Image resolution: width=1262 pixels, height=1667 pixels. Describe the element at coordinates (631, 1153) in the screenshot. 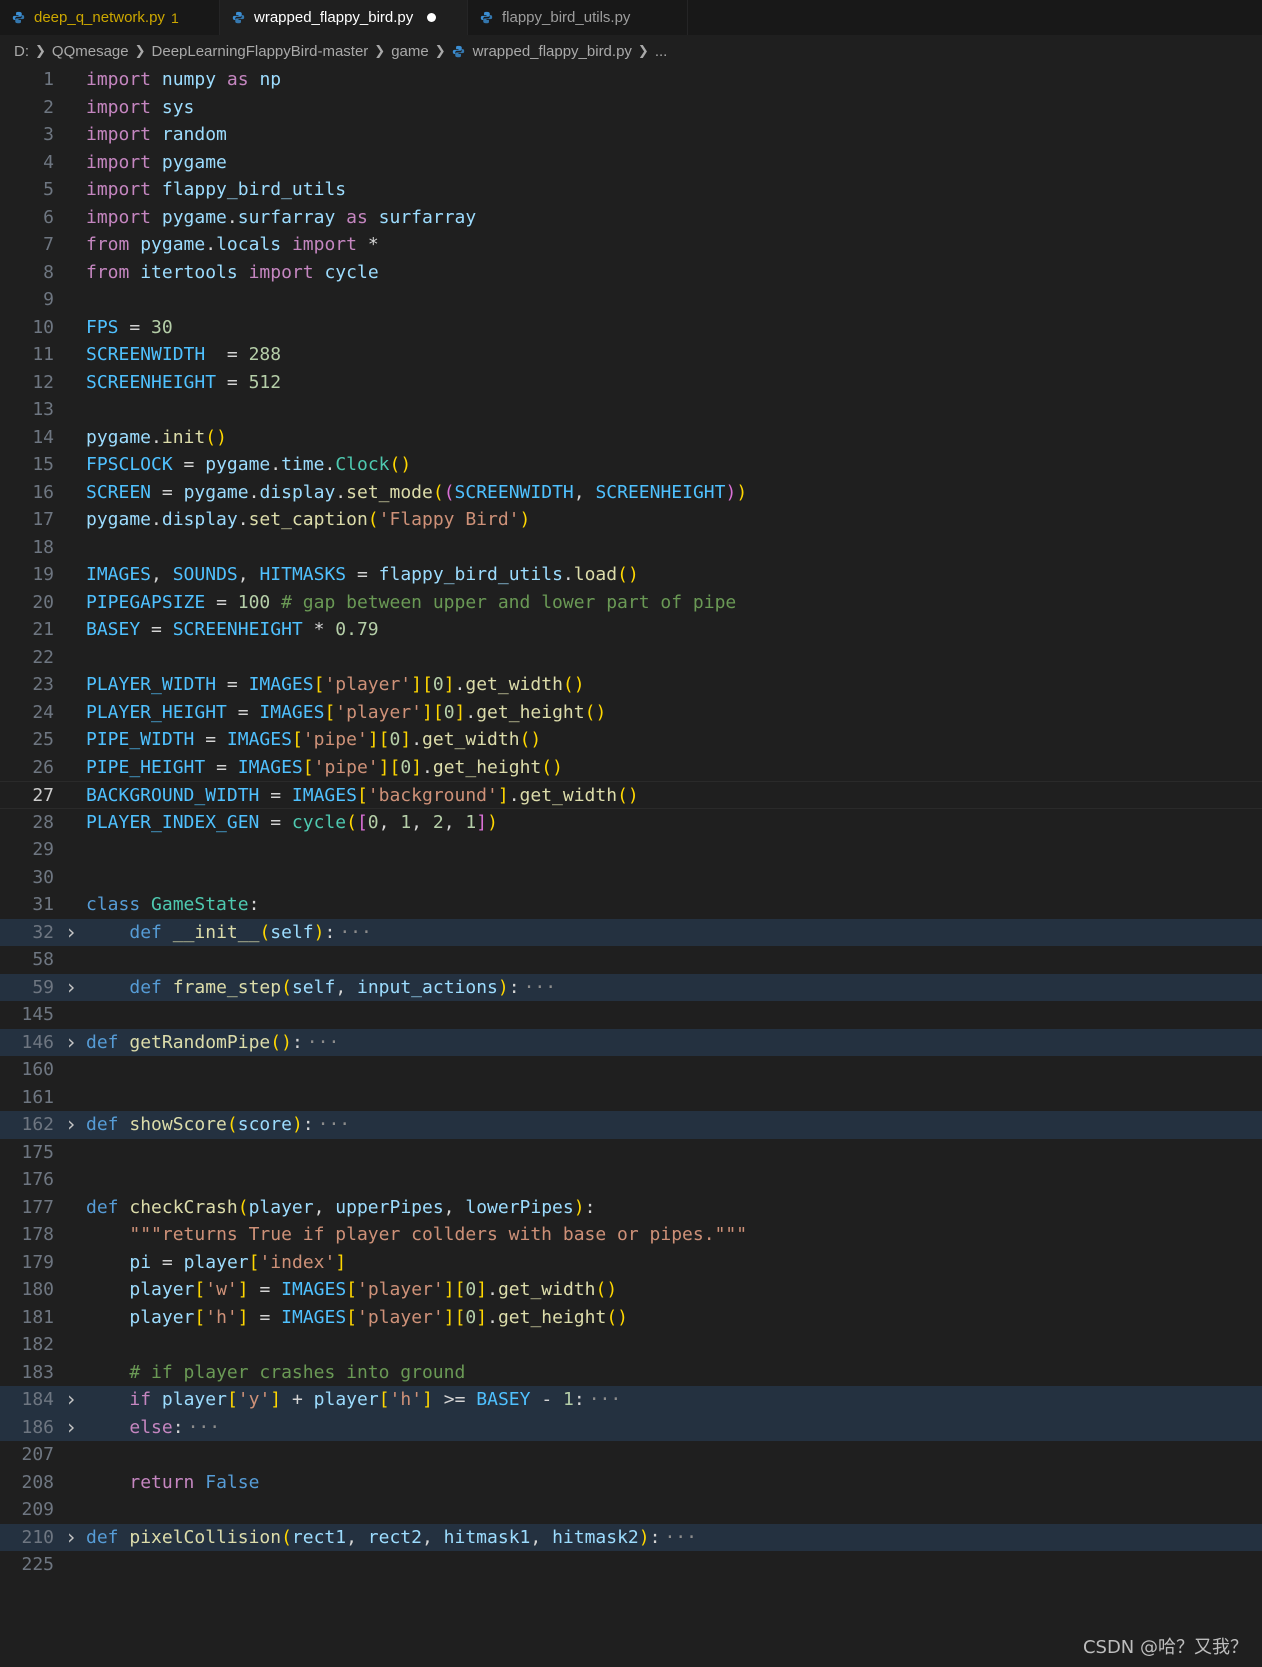

I see `code-line: 175` at that location.